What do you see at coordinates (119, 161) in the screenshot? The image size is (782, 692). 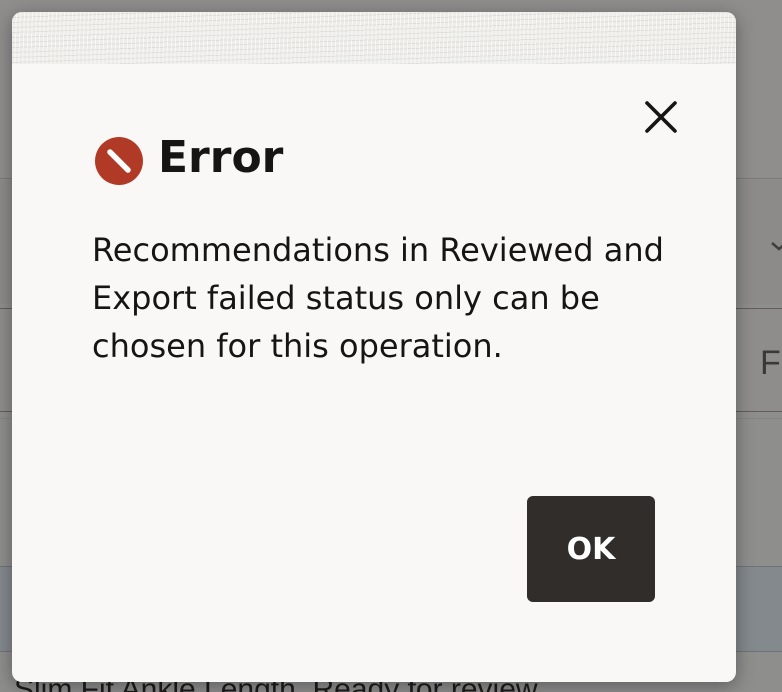 I see `error-circle-icon` at bounding box center [119, 161].